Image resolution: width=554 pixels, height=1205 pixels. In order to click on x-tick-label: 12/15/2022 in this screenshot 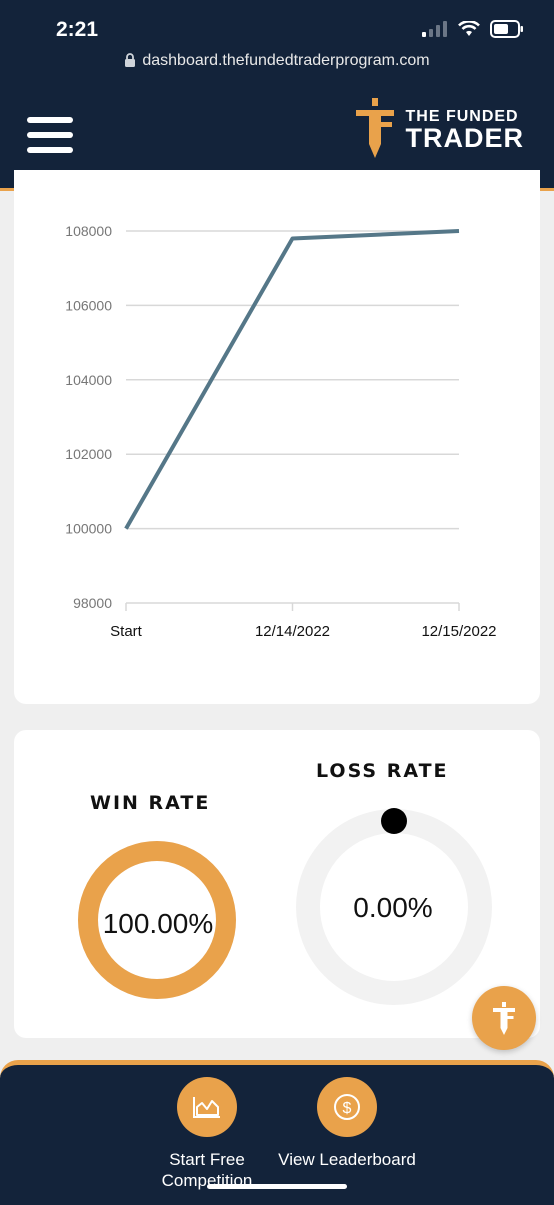, I will do `click(458, 631)`.